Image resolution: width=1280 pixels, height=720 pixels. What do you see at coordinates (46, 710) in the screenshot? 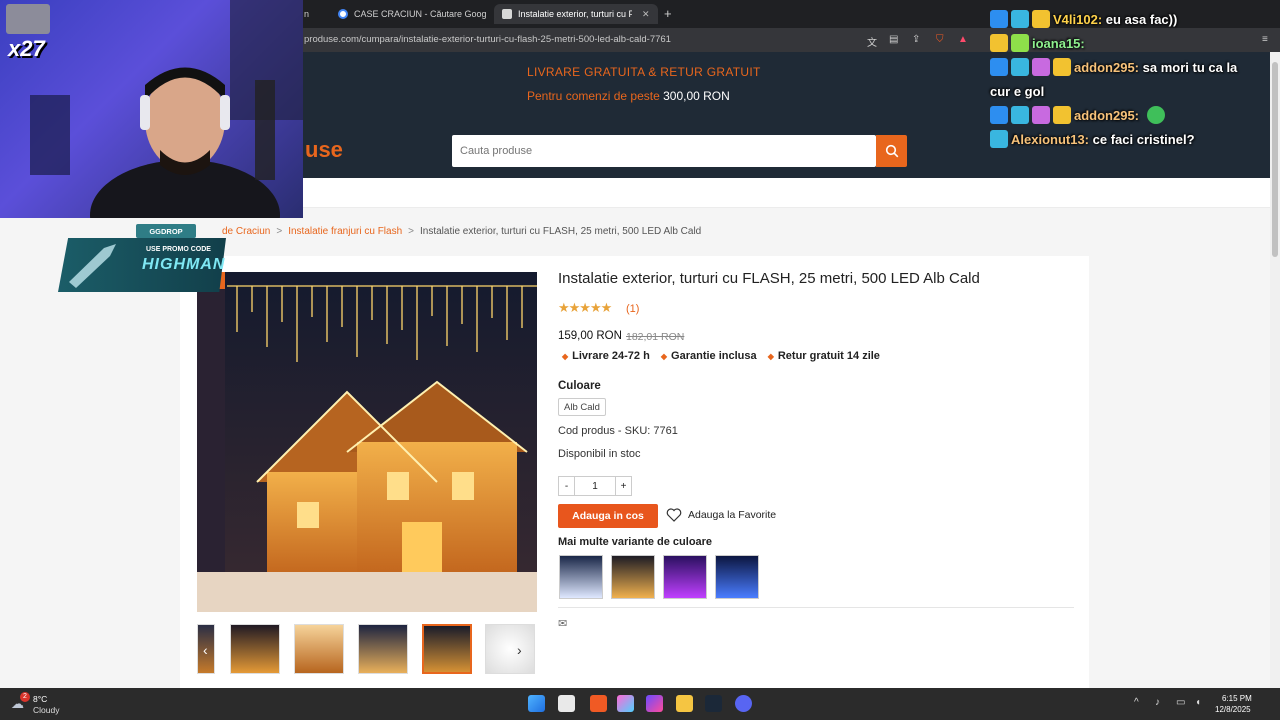
I see `weather-description: Cloudy` at bounding box center [46, 710].